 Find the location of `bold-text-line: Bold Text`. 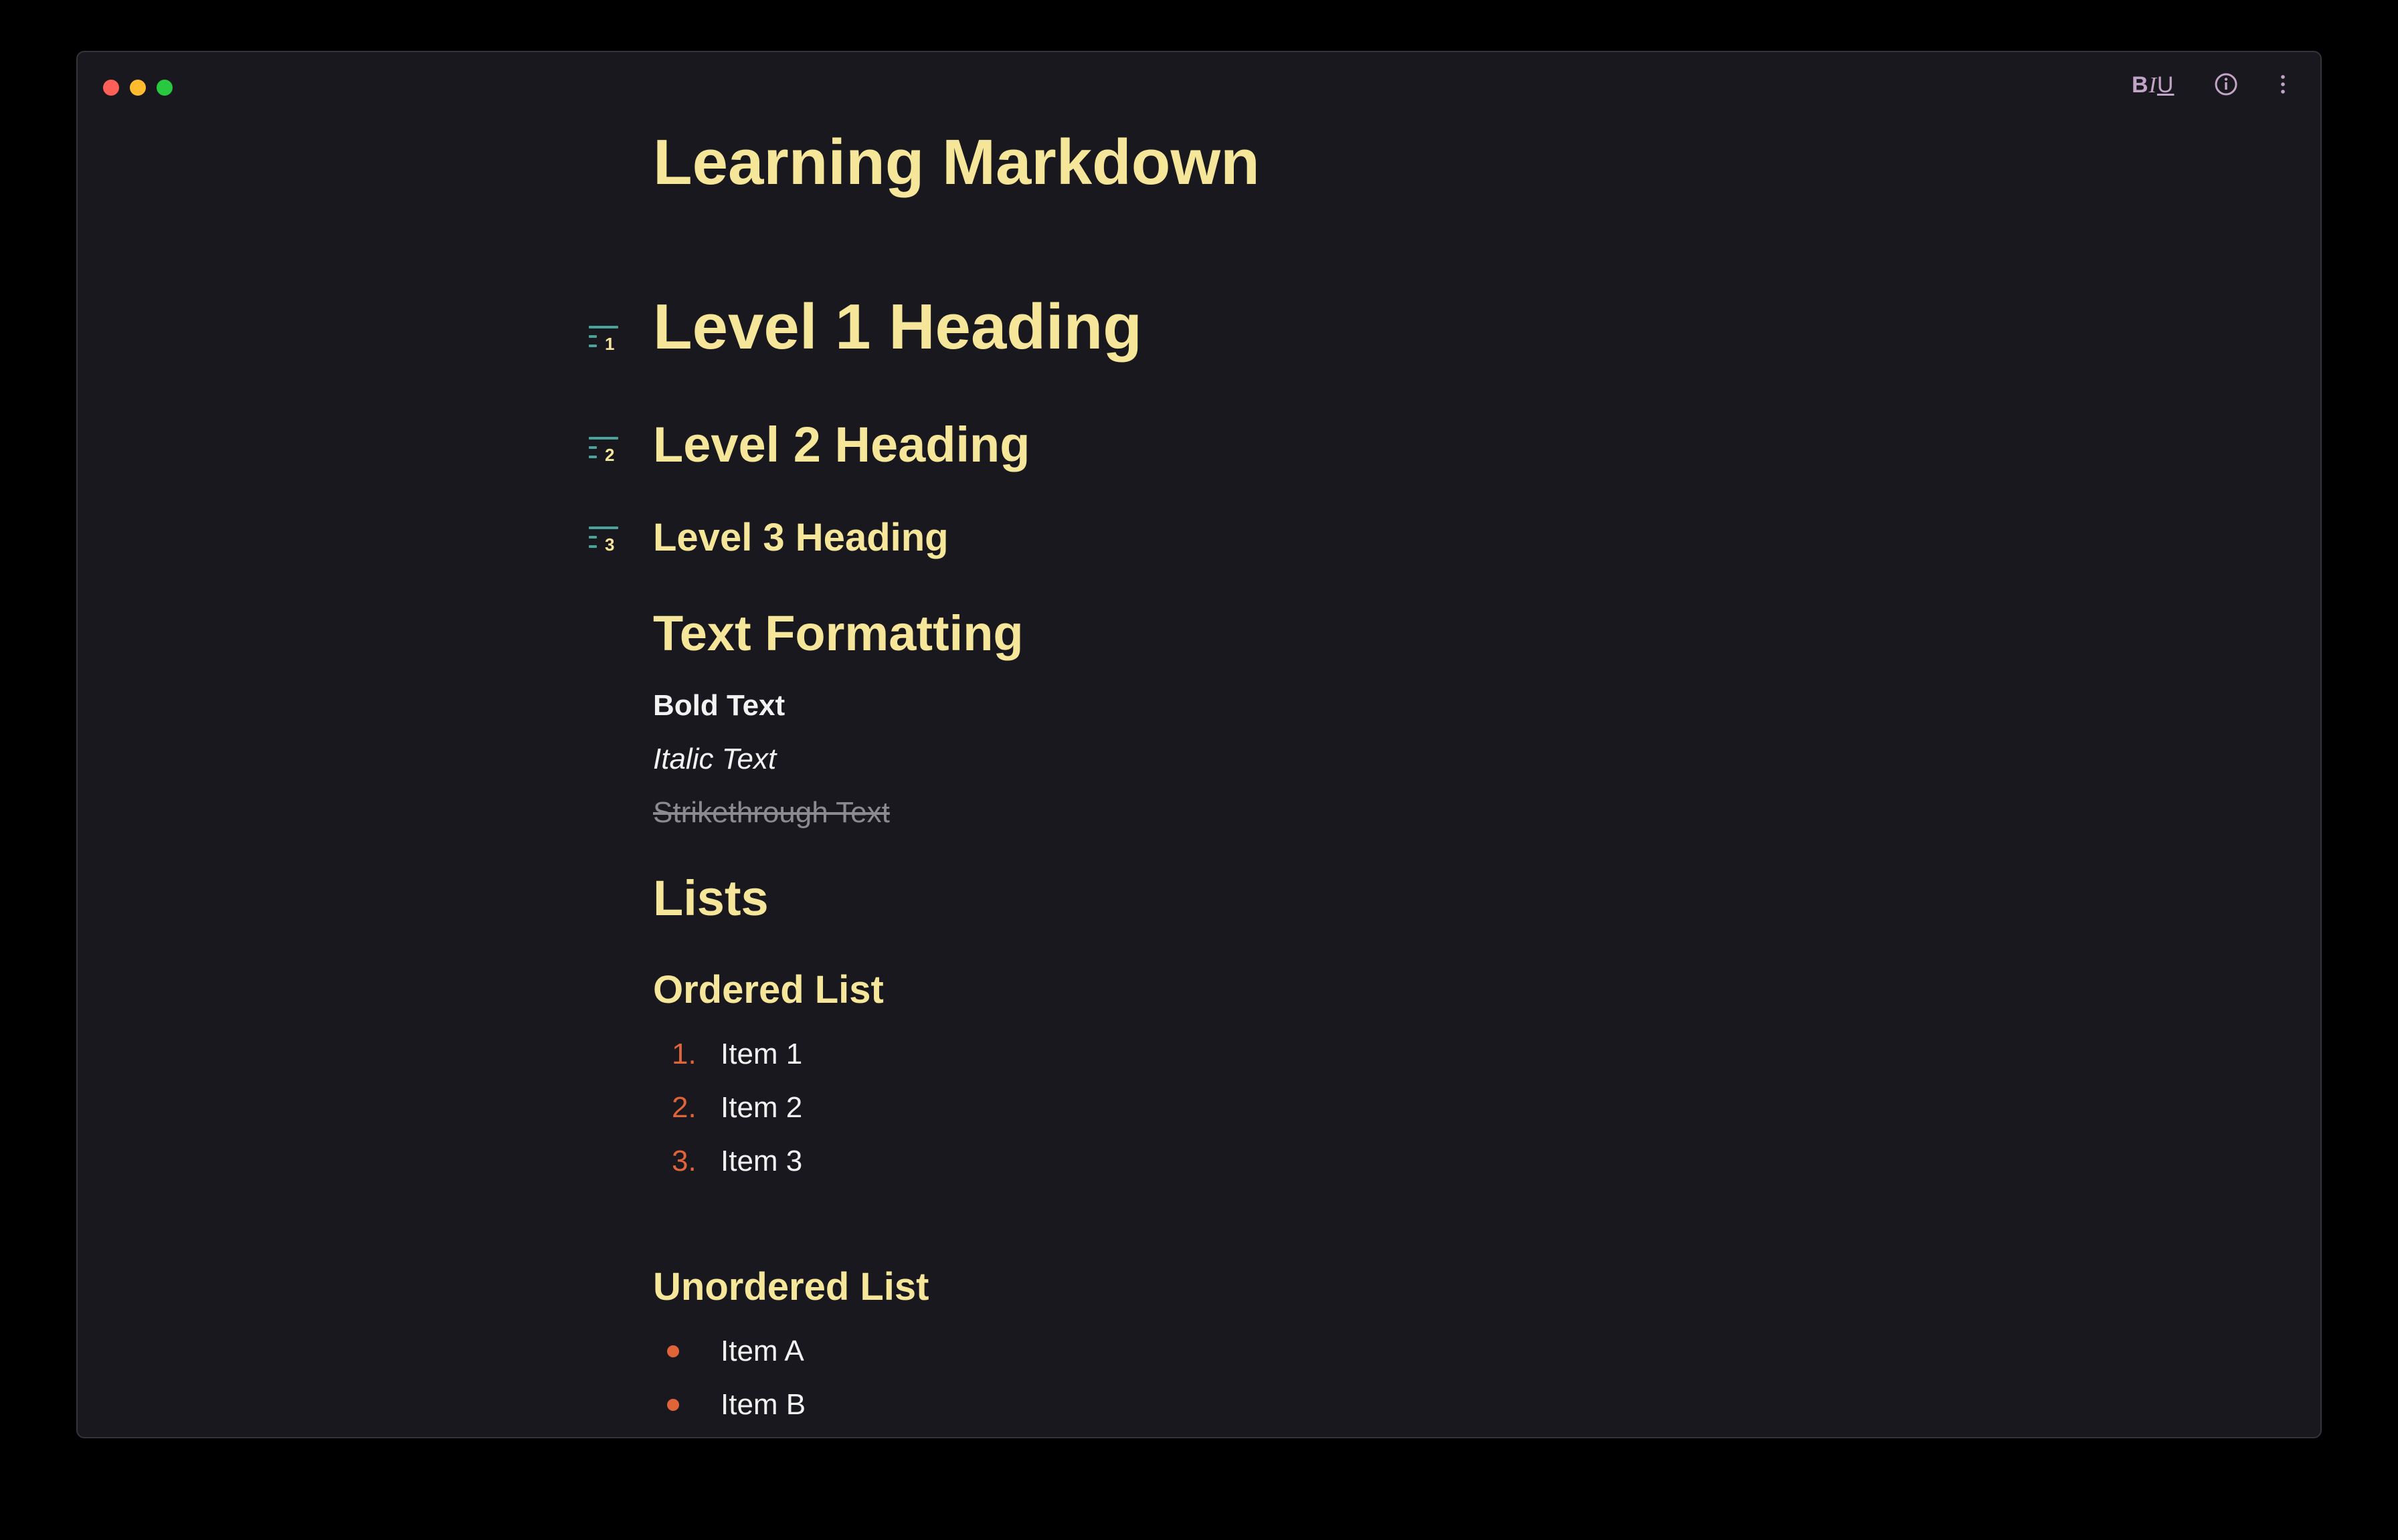

bold-text-line: Bold Text is located at coordinates (719, 706).